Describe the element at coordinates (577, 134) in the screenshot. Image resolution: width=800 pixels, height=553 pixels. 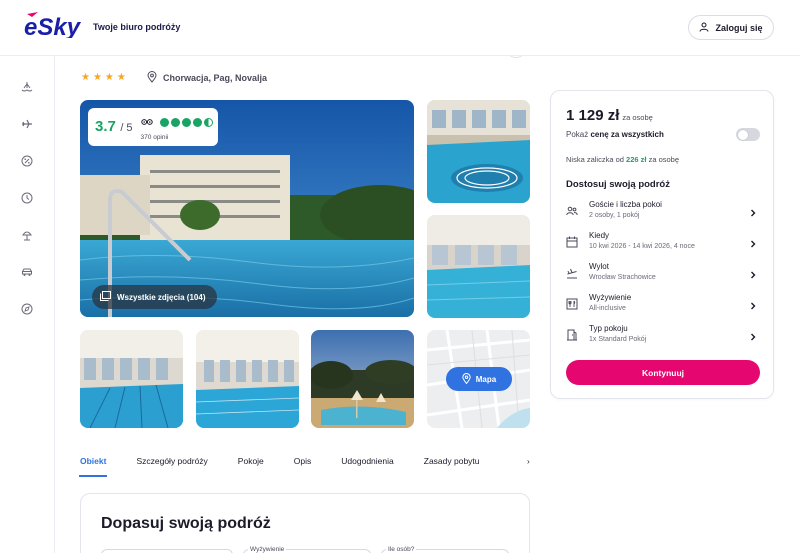
I see `total-prefix: Pokaż` at that location.